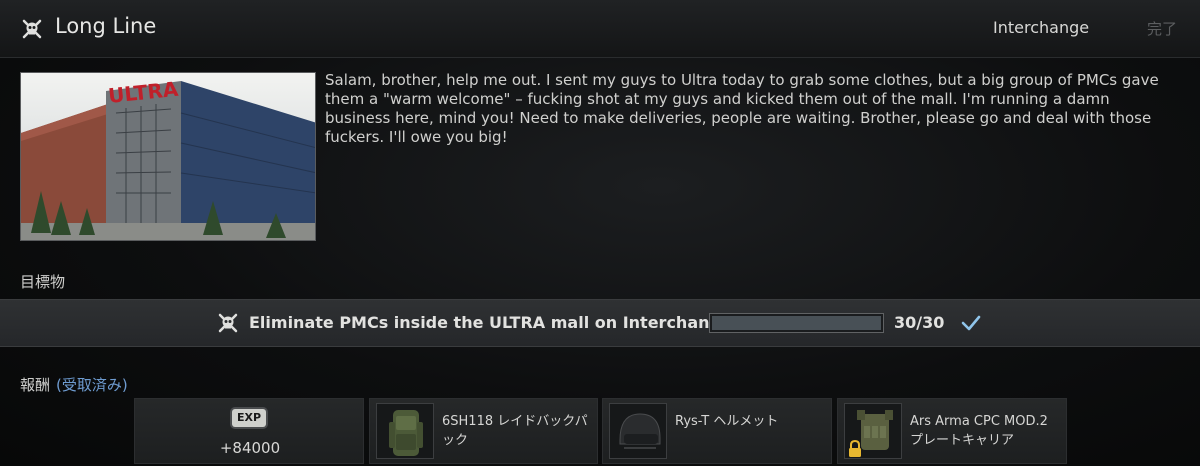 The width and height of the screenshot is (1200, 466). I want to click on backpack-icon, so click(405, 431).